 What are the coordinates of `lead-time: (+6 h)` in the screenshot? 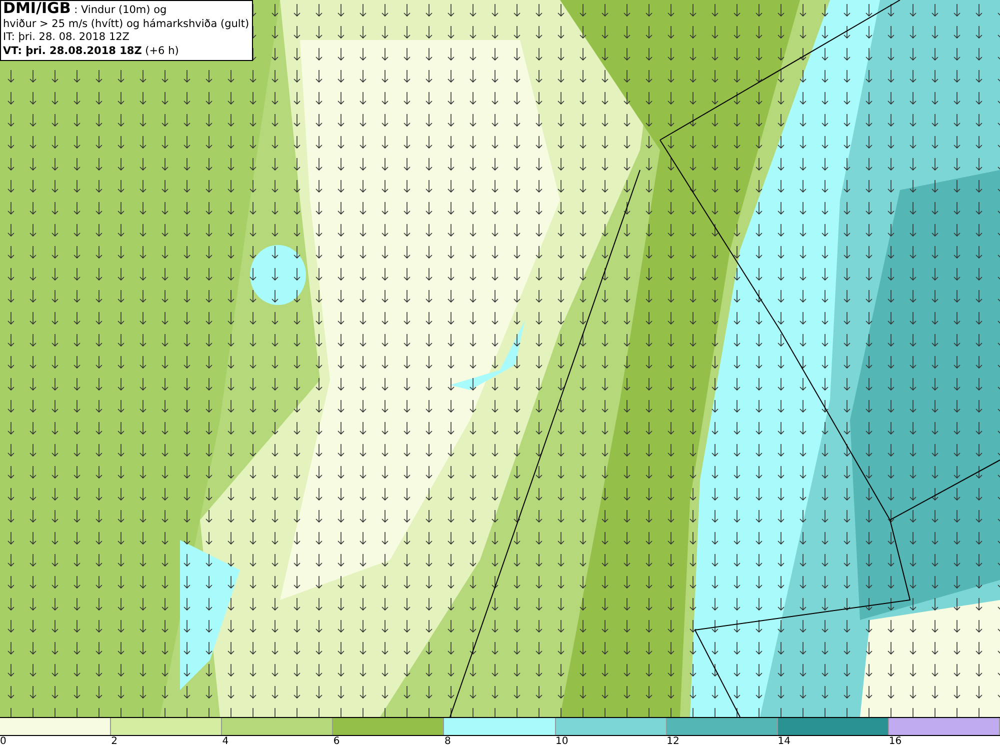 It's located at (161, 50).